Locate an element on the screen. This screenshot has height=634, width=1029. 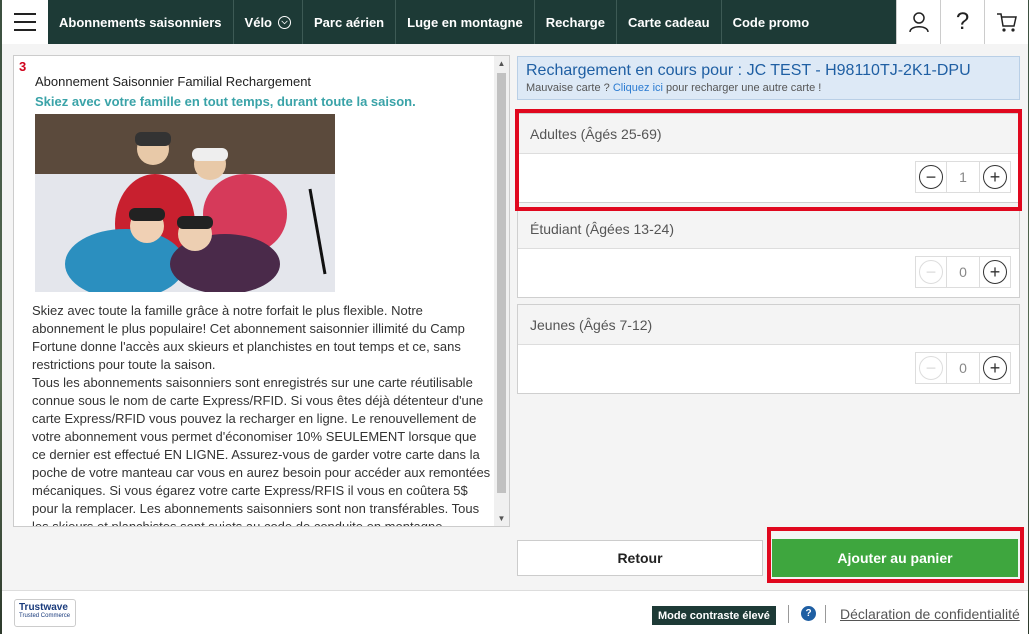
reload-subtext-prefix: Mauvaise carte ? is located at coordinates (569, 88).